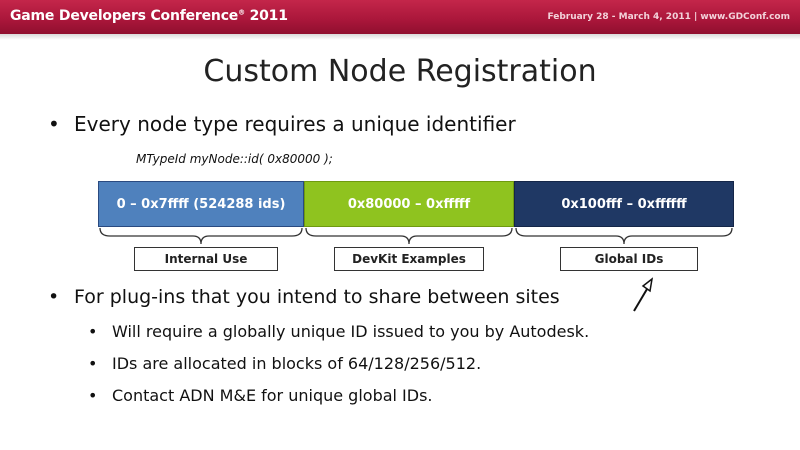 The height and width of the screenshot is (450, 800). I want to click on sub-bullet-contact: • Contact ADN M&E for unique global IDs., so click(260, 395).